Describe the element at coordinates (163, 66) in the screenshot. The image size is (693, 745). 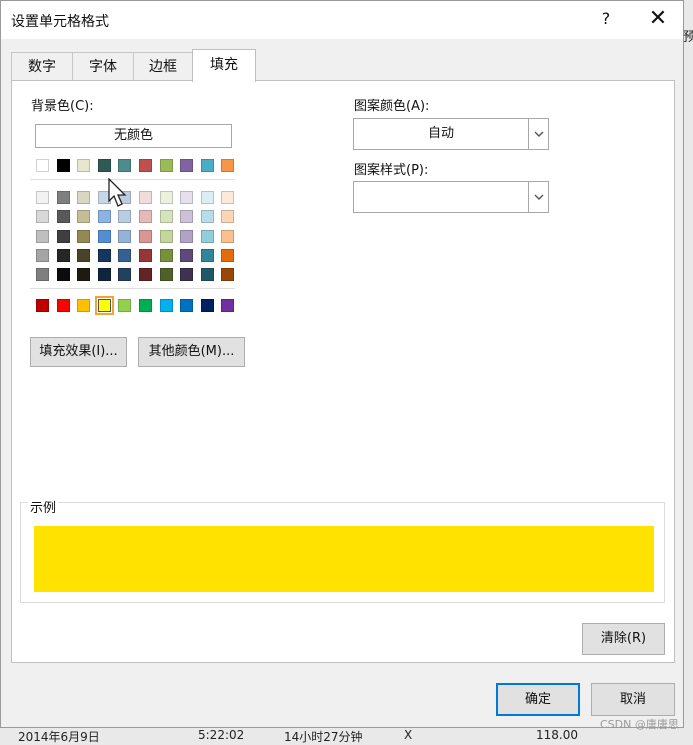
I see `tab-border: 边框` at that location.